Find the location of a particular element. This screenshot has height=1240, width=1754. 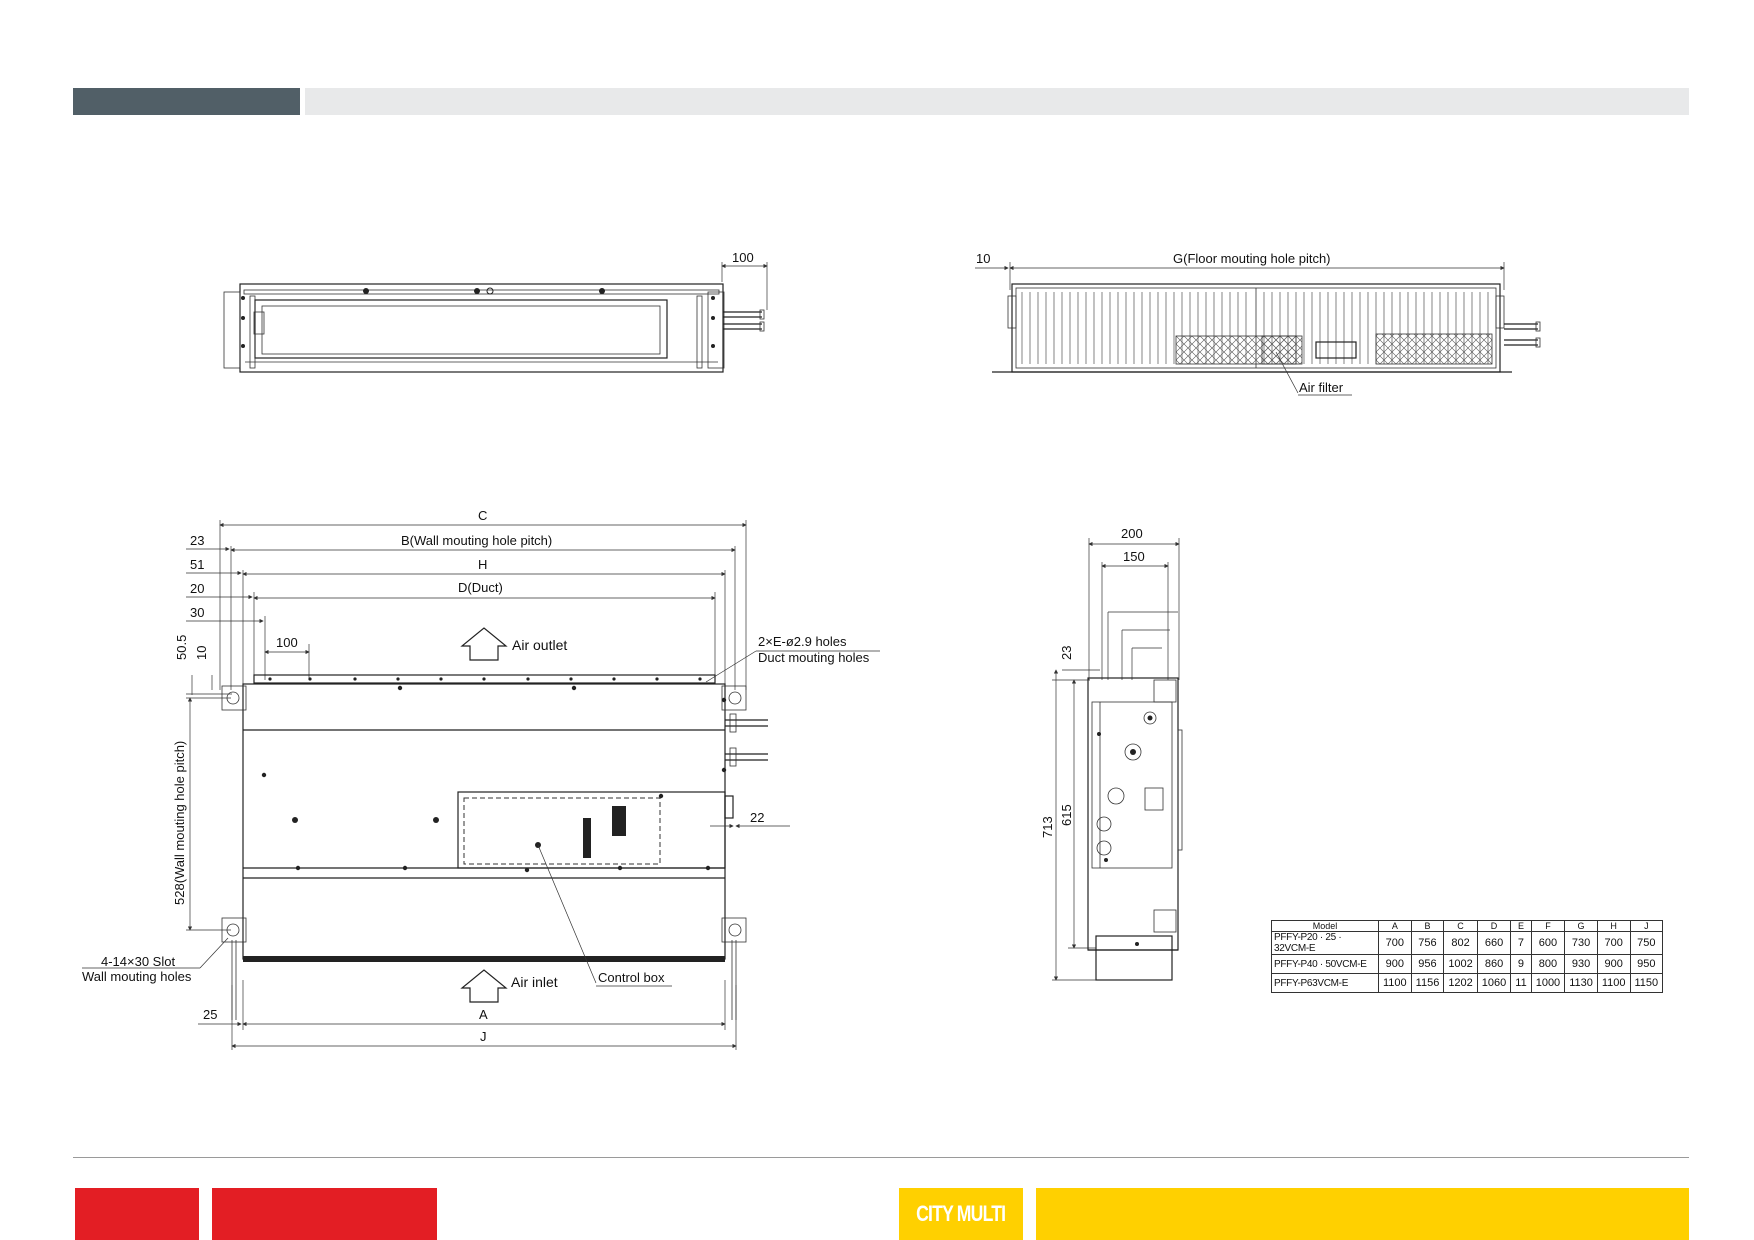

table-cell: 11 is located at coordinates (1521, 983).